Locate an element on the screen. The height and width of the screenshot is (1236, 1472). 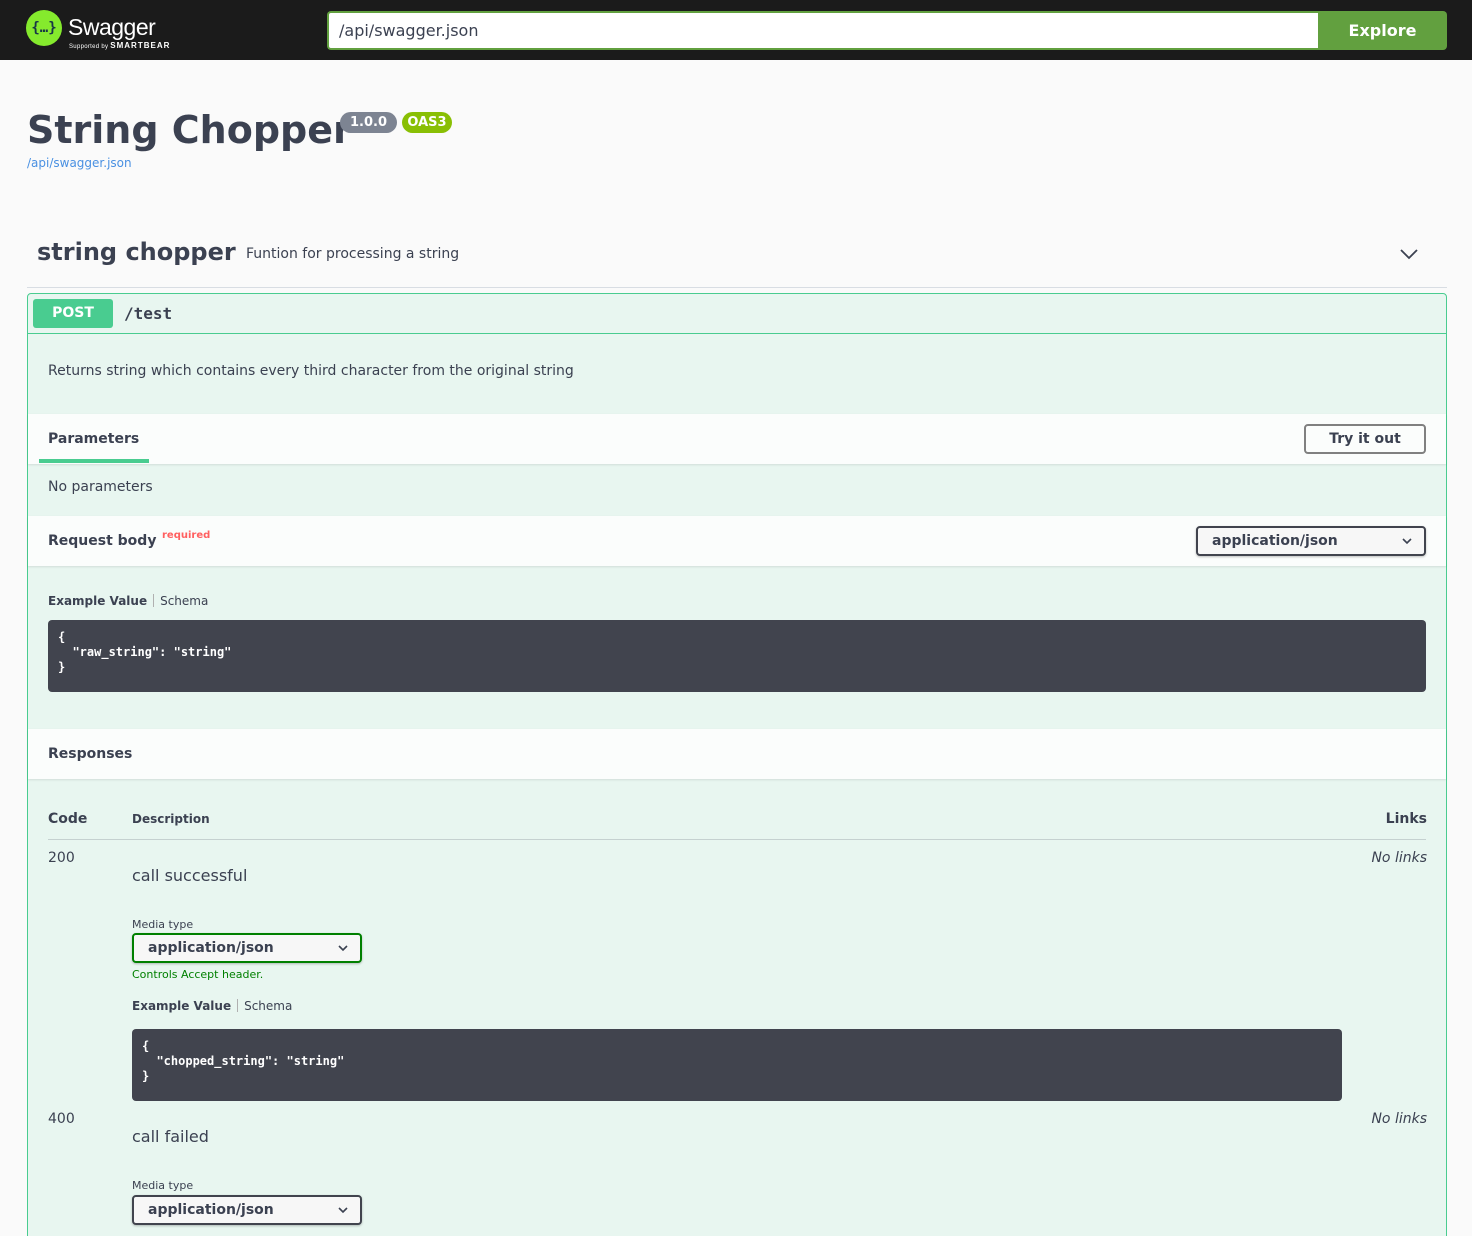
logo-subtitle: Supported by SMARTBEAR is located at coordinates (119, 45).